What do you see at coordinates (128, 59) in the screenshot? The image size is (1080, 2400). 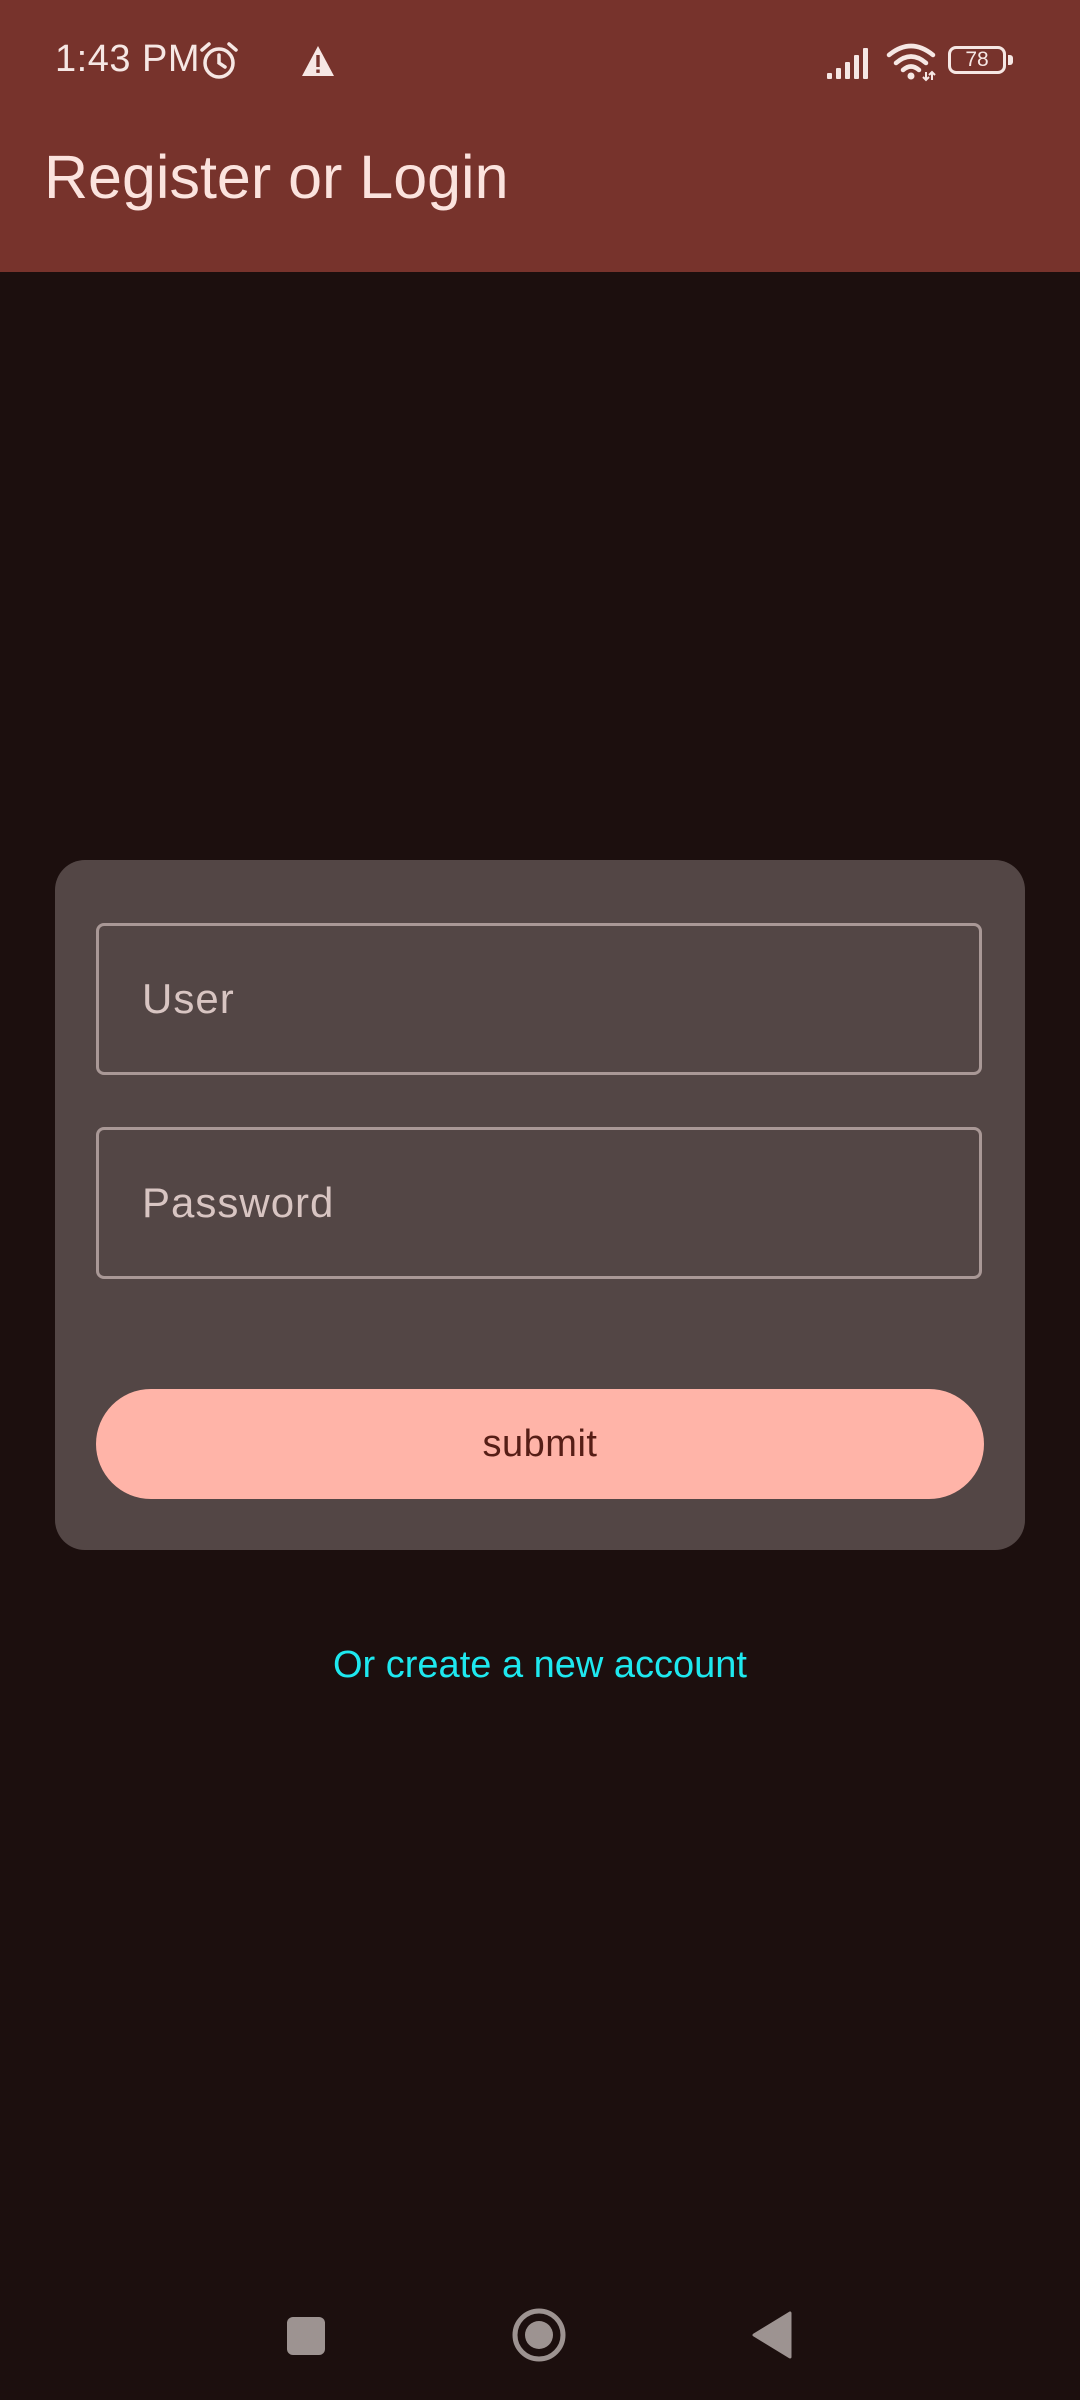 I see `status-time: 1:43 PM` at bounding box center [128, 59].